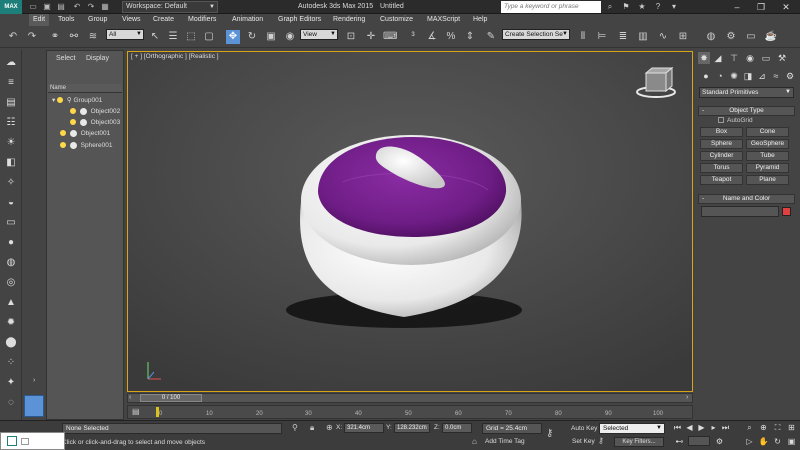 The width and height of the screenshot is (800, 450). What do you see at coordinates (396, 20) in the screenshot?
I see `menu-customize: Customize` at bounding box center [396, 20].